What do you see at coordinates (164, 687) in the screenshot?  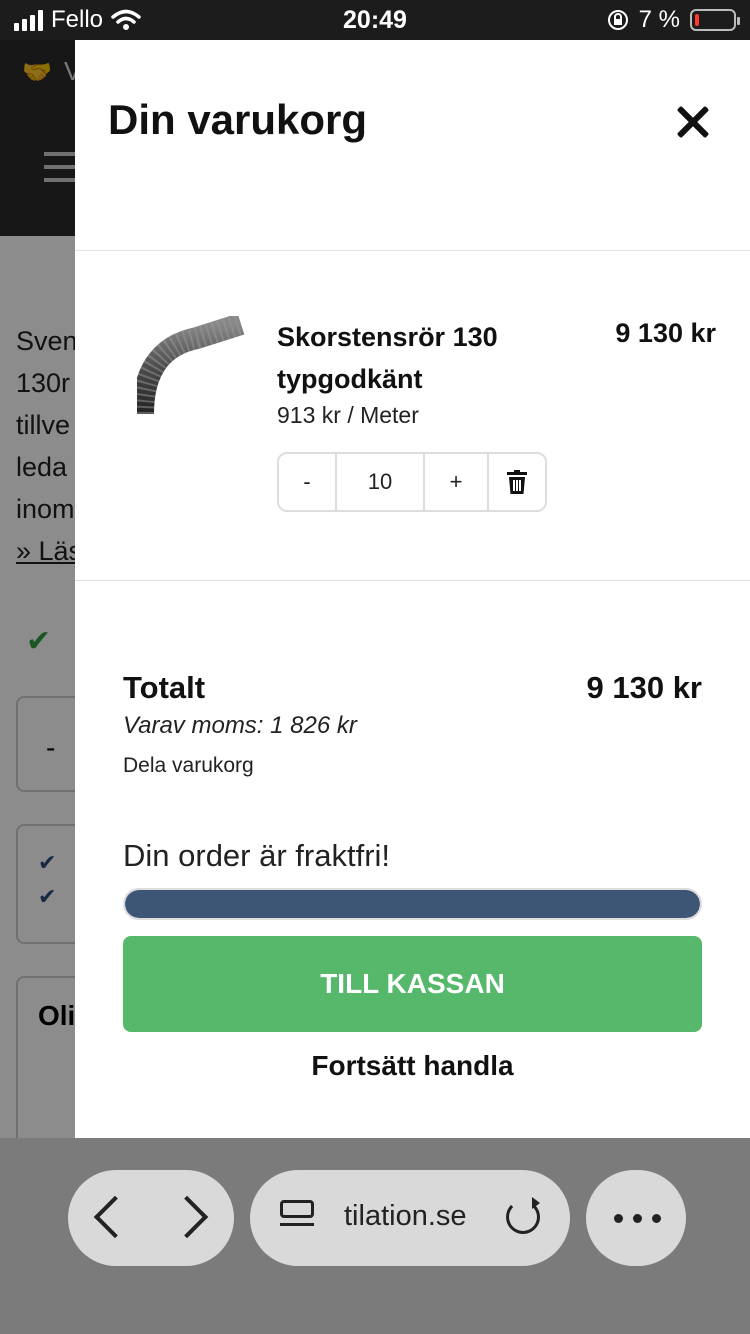 I see `total-label: Totalt` at bounding box center [164, 687].